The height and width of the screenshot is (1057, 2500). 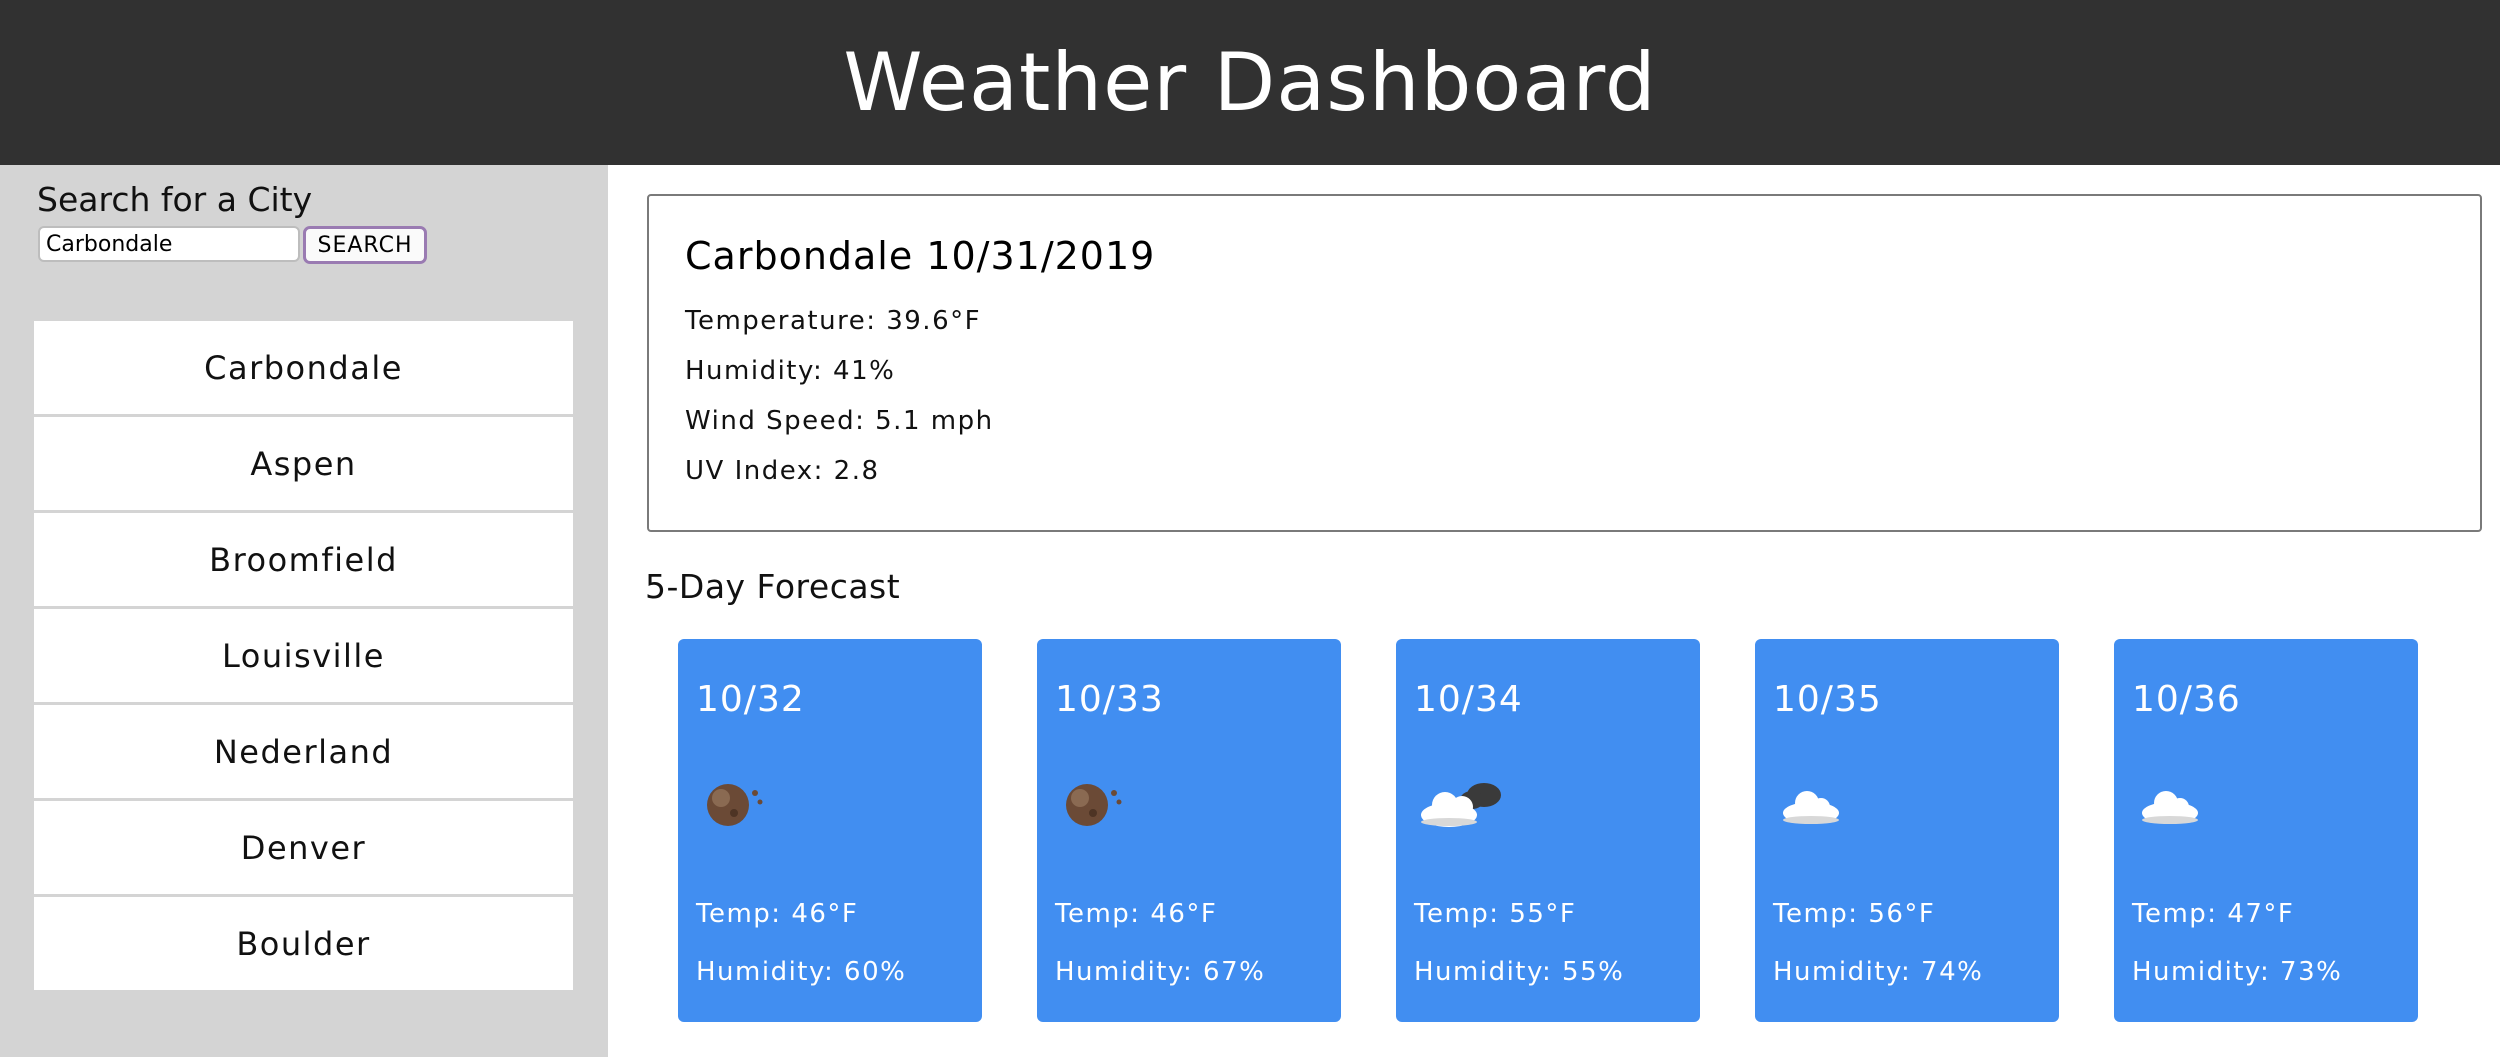 What do you see at coordinates (773, 586) in the screenshot?
I see `forecast-title: 5-Day Forecast` at bounding box center [773, 586].